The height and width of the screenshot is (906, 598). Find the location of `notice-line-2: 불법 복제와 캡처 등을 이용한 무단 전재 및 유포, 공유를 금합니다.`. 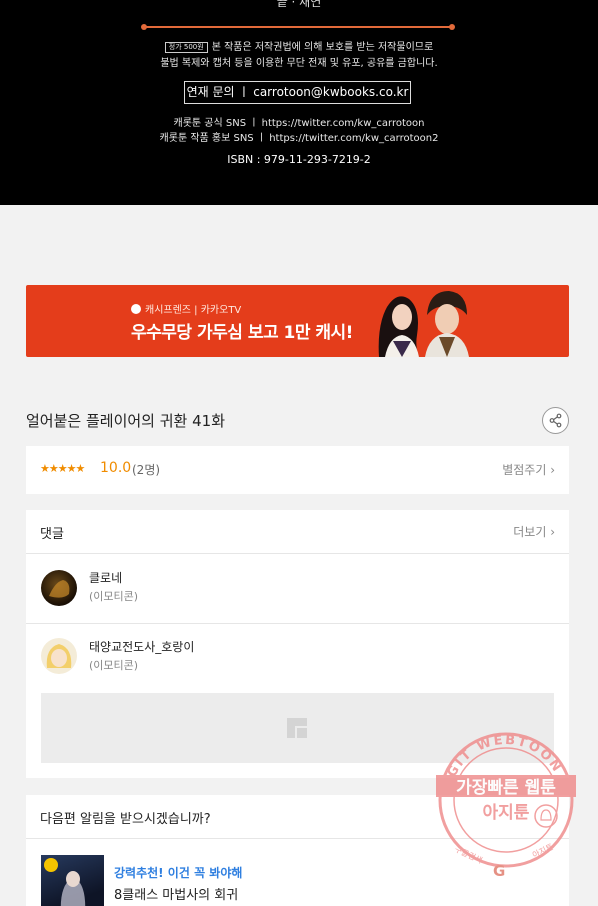

notice-line-2: 불법 복제와 캡처 등을 이용한 무단 전재 및 유포, 공유를 금합니다. is located at coordinates (299, 63).